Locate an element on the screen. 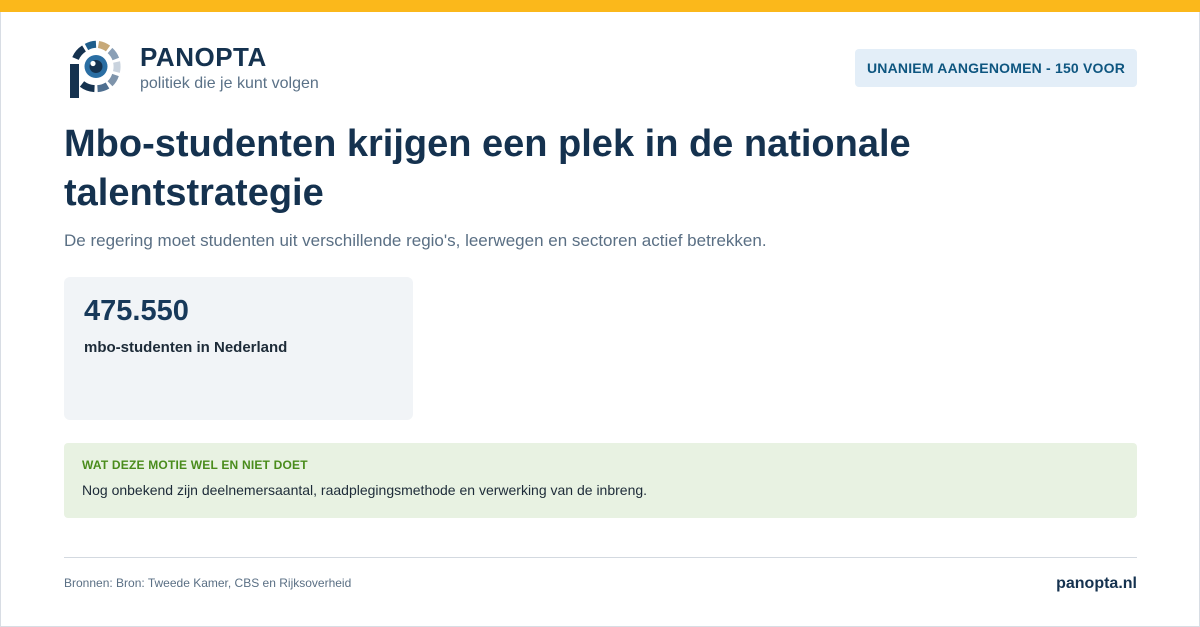 This screenshot has height=627, width=1200. stat-value: 475.550 is located at coordinates (136, 311).